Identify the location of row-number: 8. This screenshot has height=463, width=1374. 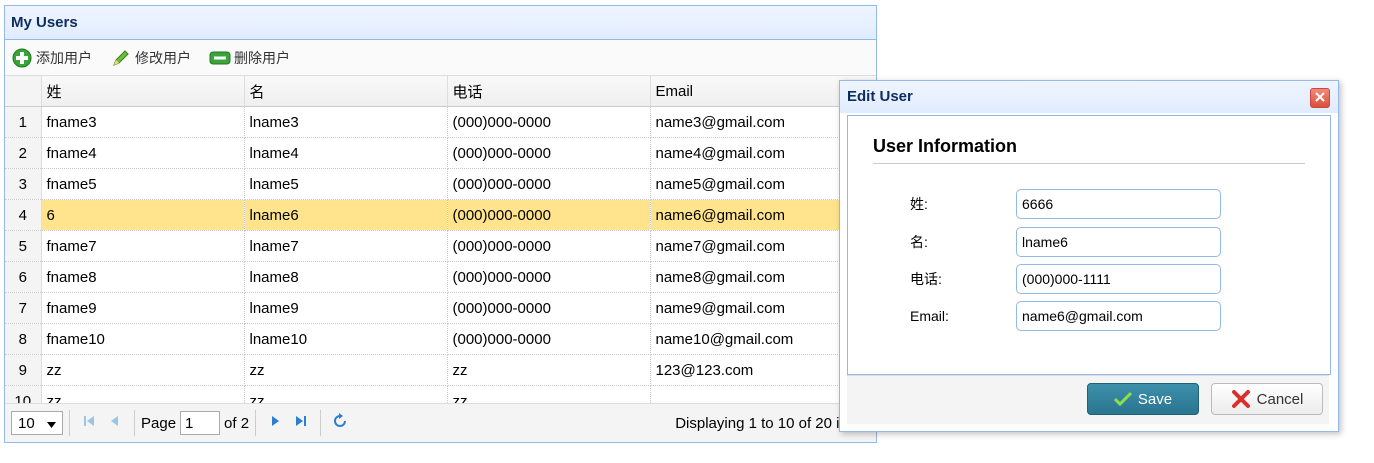
(23, 339).